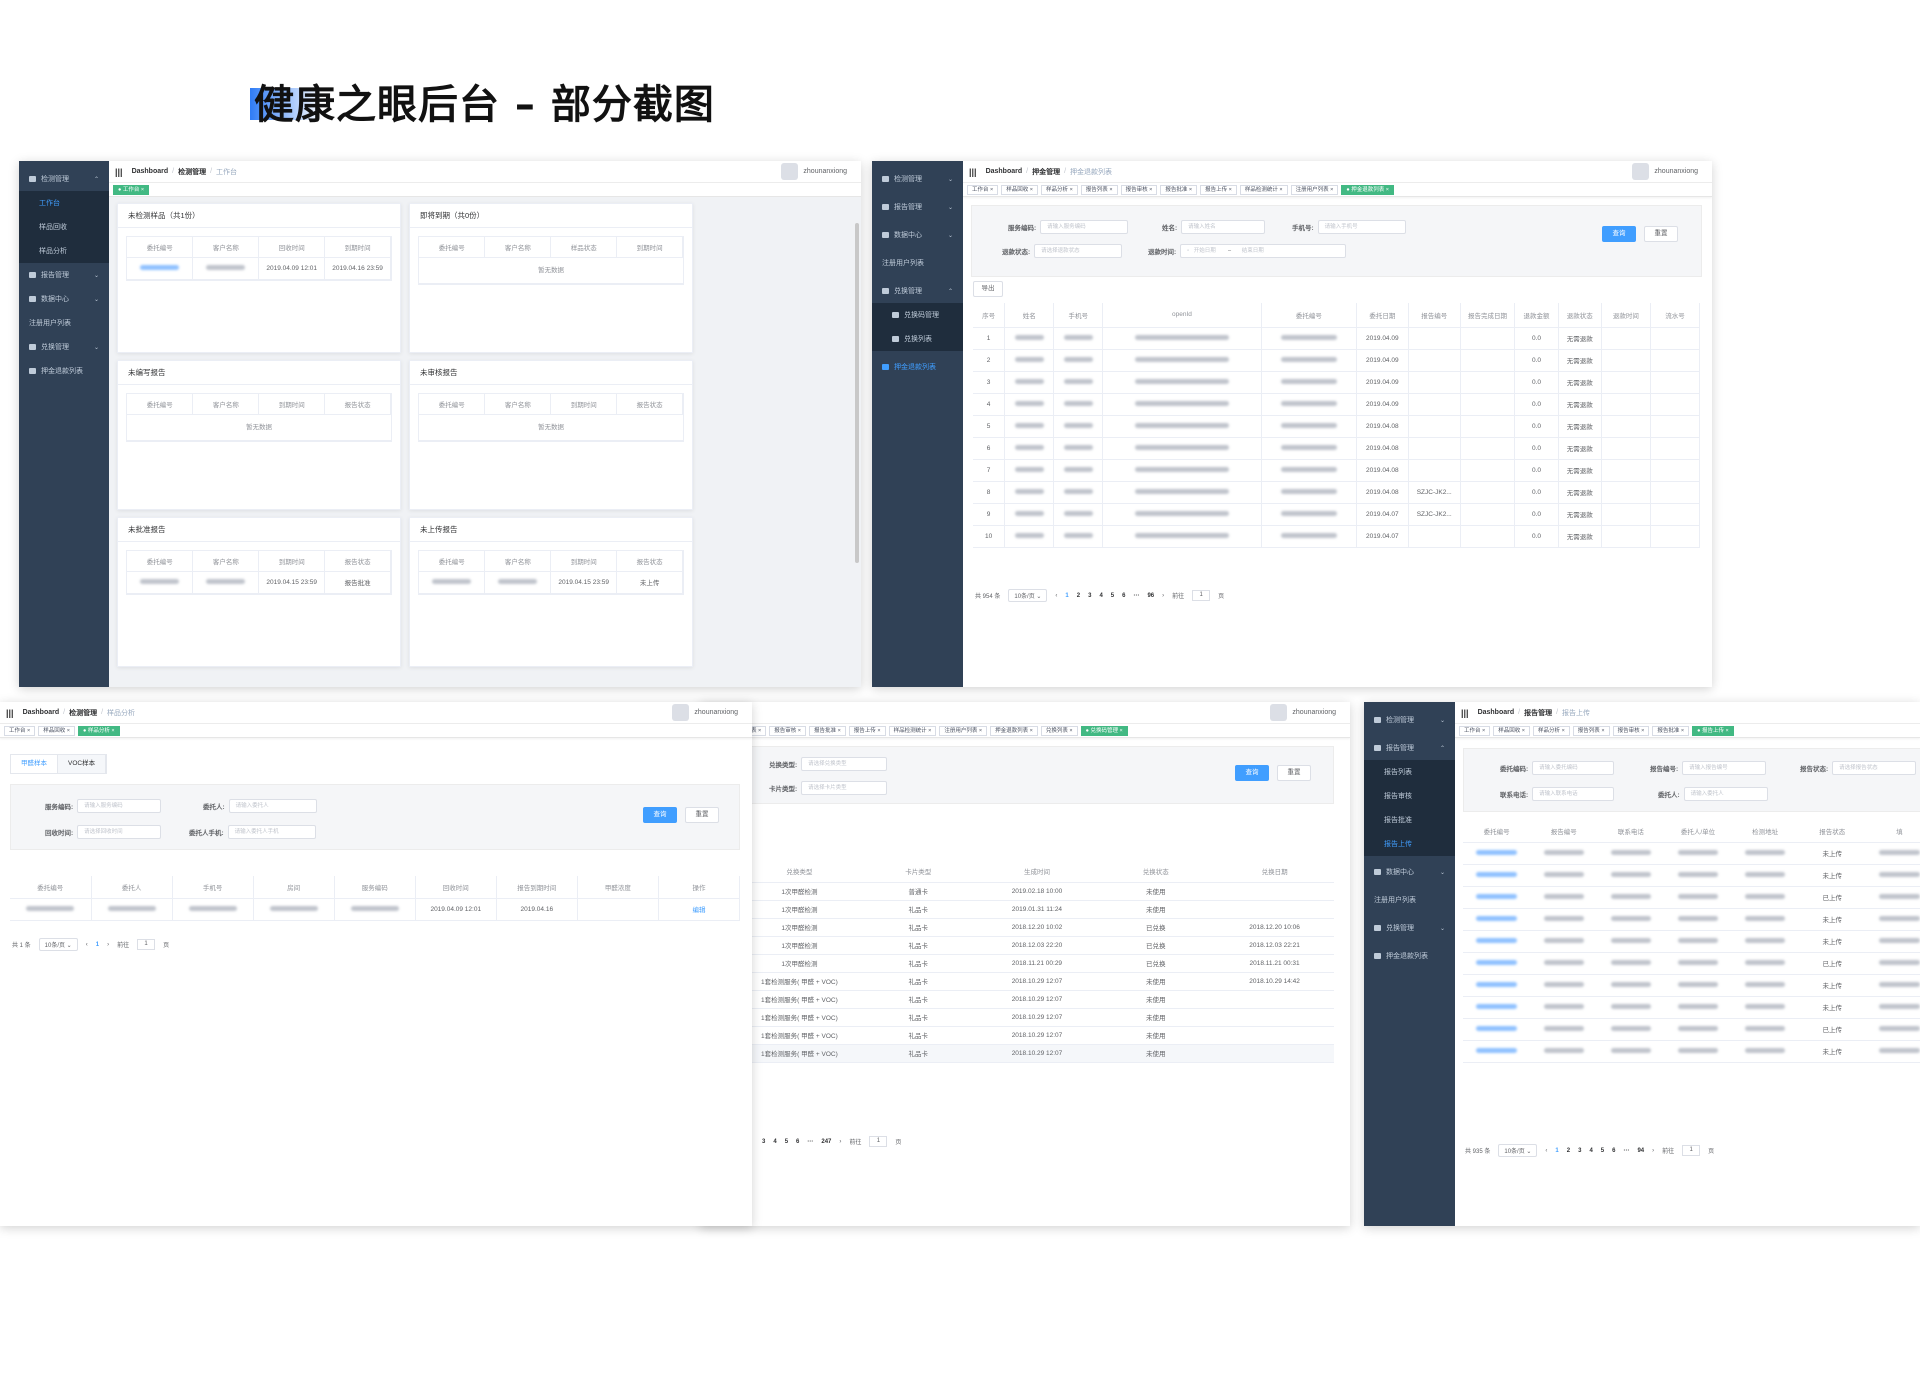 Image resolution: width=1920 pixels, height=1386 pixels. I want to click on tag-item: ● 报告上传 ×, so click(1713, 730).